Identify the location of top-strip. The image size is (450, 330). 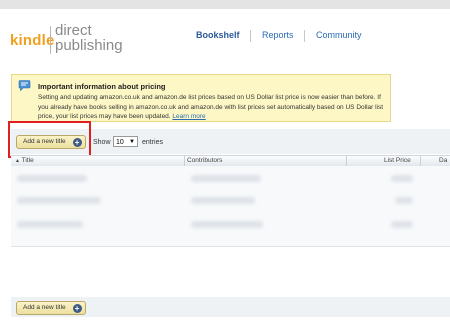
(225, 4).